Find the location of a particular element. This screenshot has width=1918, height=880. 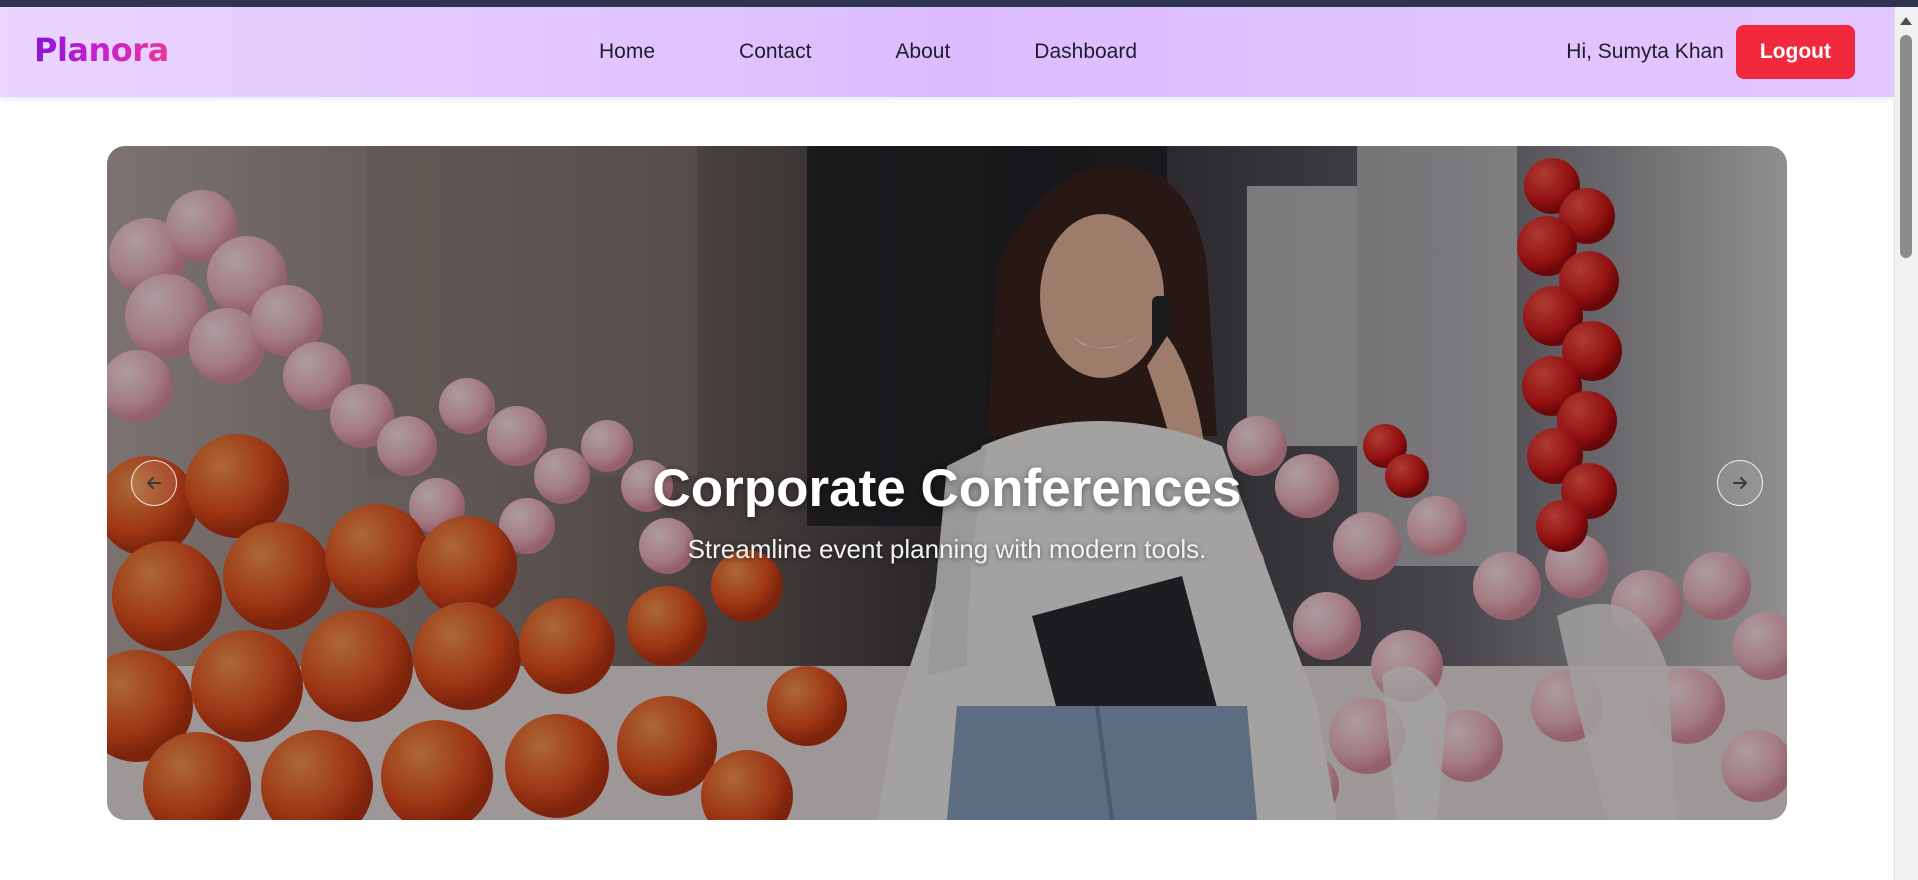

scrollbar-thumb is located at coordinates (1906, 146).